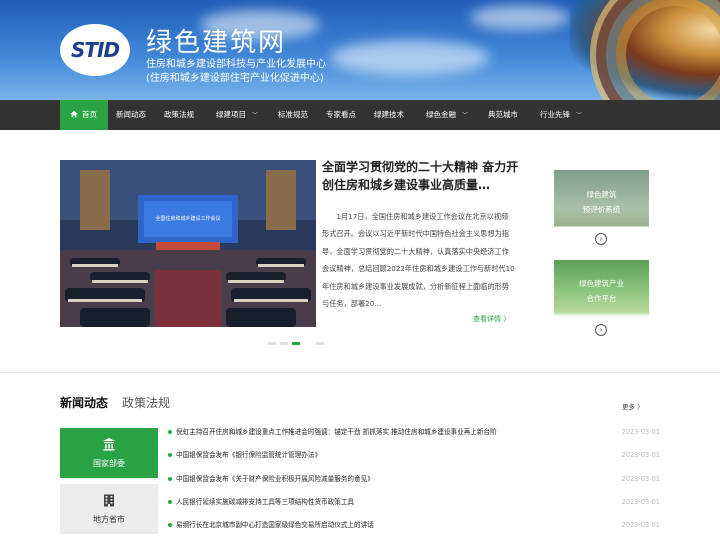 Image resolution: width=720 pixels, height=540 pixels. What do you see at coordinates (275, 525) in the screenshot?
I see `news-title: 易纲行长在北京城市副中心打造国家级绿色交易所启动仪式上的讲话` at bounding box center [275, 525].